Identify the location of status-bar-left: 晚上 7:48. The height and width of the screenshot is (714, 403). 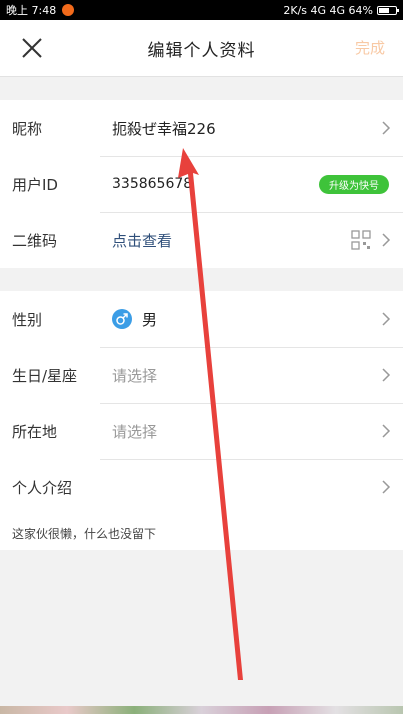
(40, 10).